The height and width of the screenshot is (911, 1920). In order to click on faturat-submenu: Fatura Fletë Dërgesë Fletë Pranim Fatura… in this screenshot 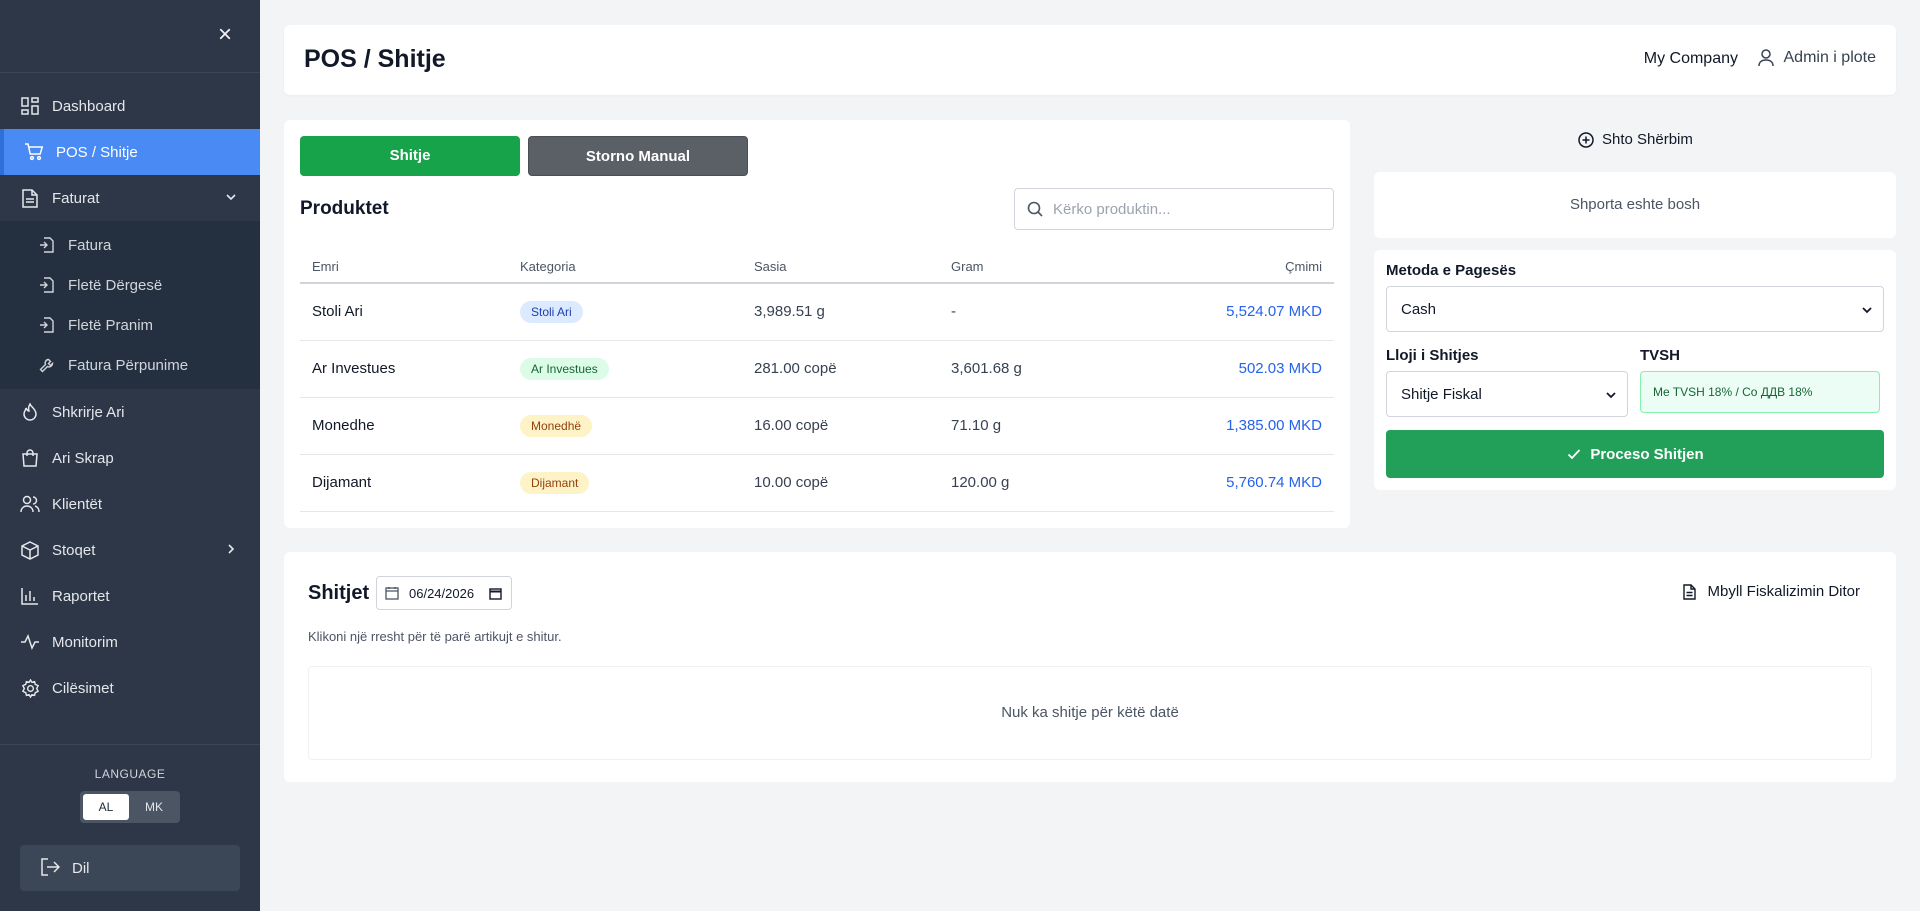, I will do `click(130, 305)`.